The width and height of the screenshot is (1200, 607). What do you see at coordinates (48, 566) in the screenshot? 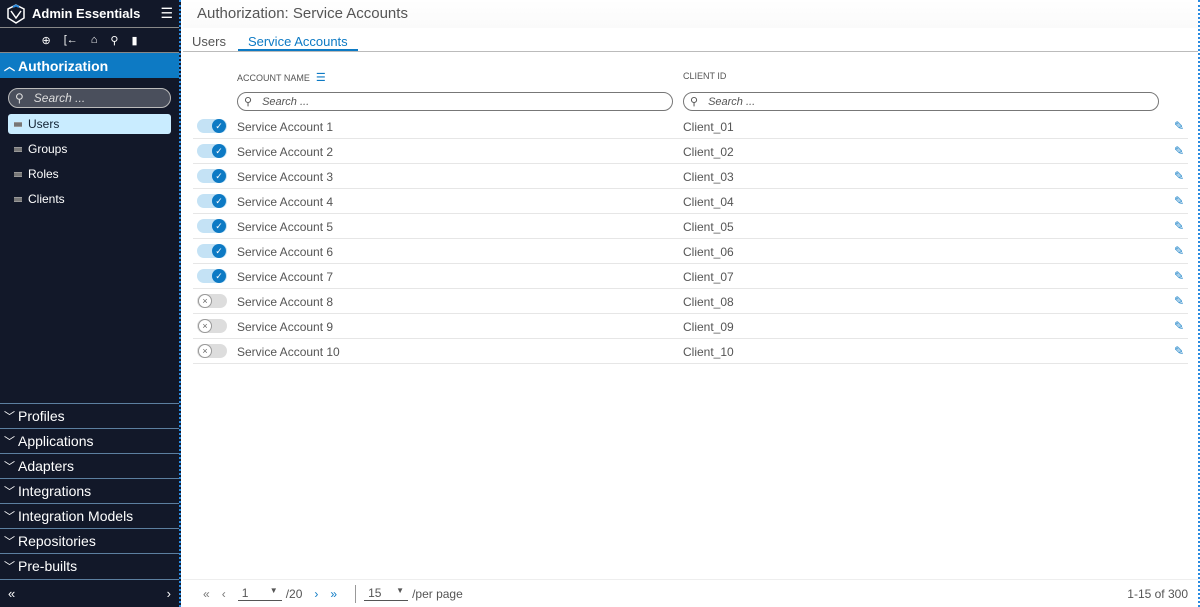
I see `section-label: Pre-builts` at bounding box center [48, 566].